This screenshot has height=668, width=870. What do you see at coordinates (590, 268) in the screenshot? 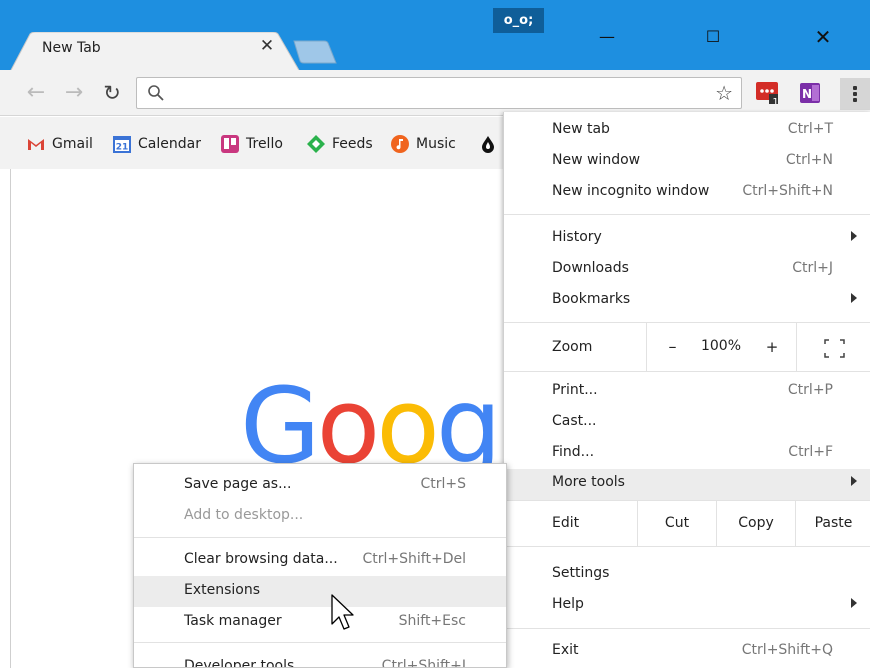
I see `menu-item-label: Downloads` at bounding box center [590, 268].